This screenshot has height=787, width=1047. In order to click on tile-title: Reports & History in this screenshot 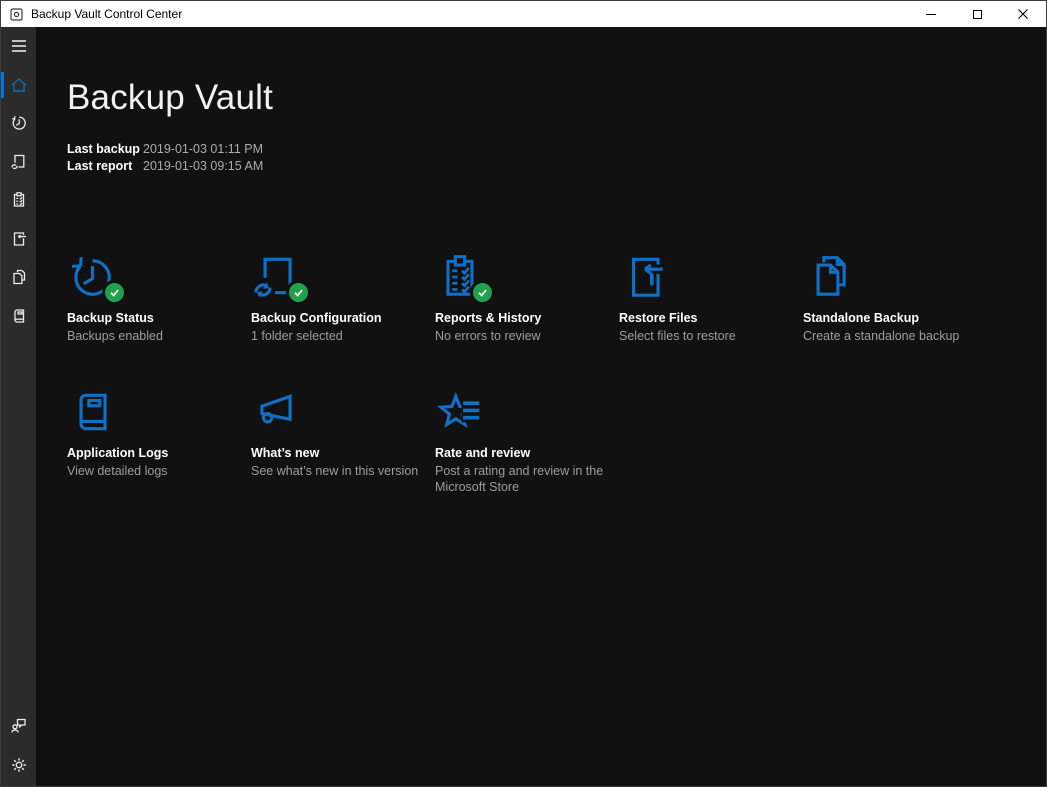, I will do `click(488, 318)`.